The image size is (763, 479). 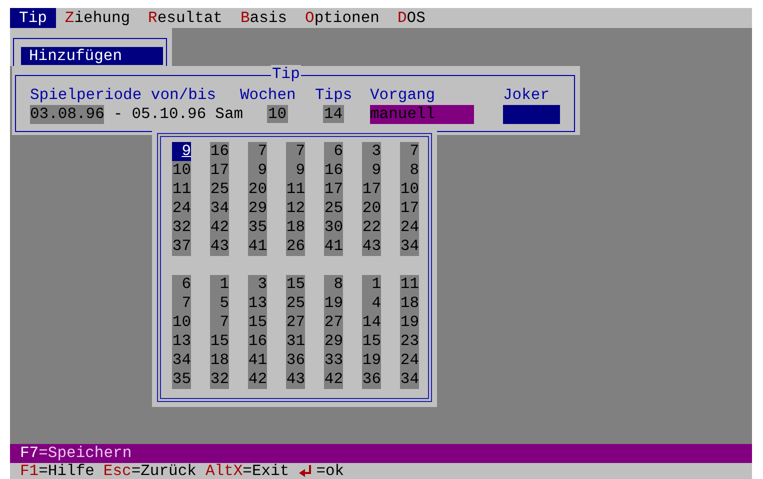 I want to click on key-label: Esc, so click(x=117, y=471).